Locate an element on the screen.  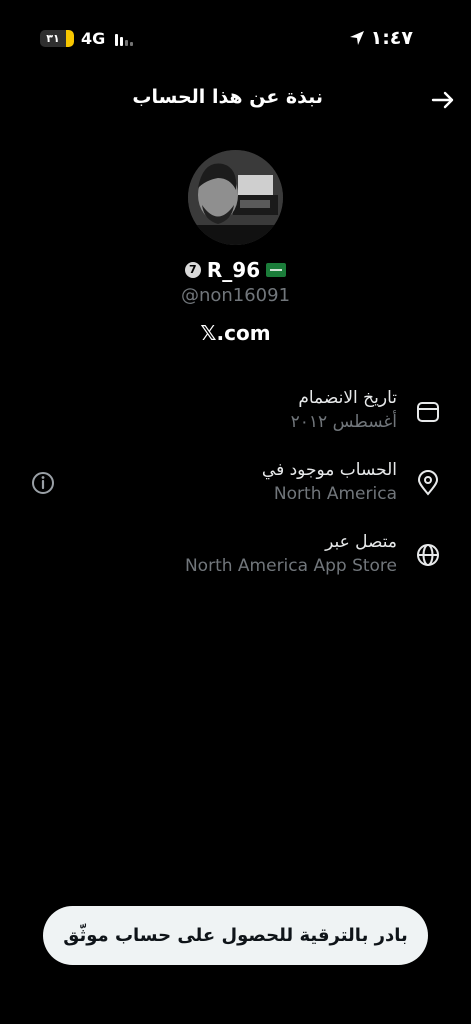
header: نبذة عن هذا الحساب is located at coordinates (235, 100).